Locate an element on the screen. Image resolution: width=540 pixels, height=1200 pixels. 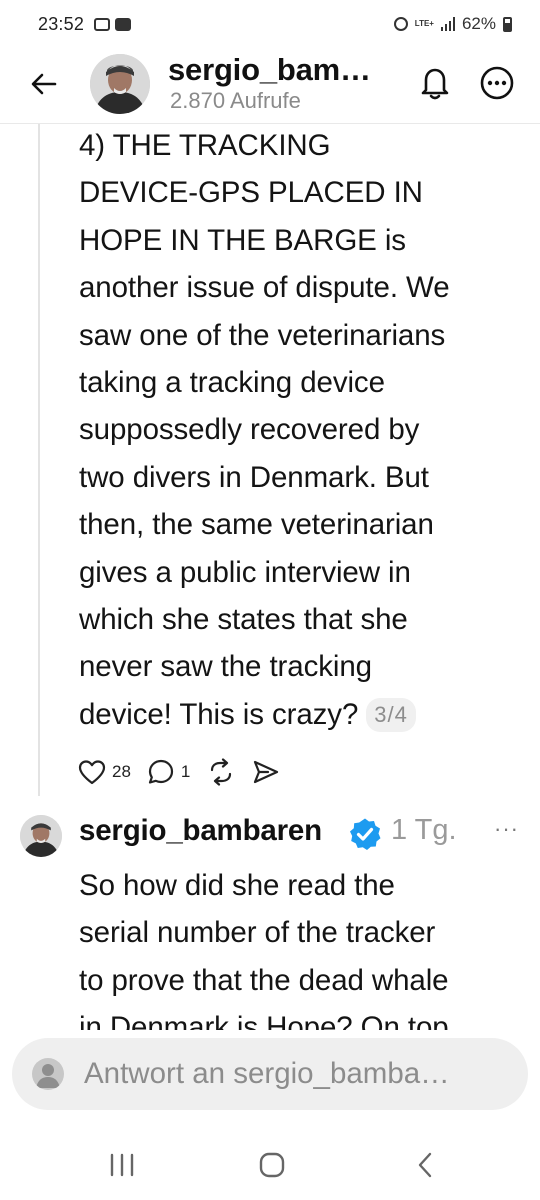
back-button is located at coordinates (44, 84).